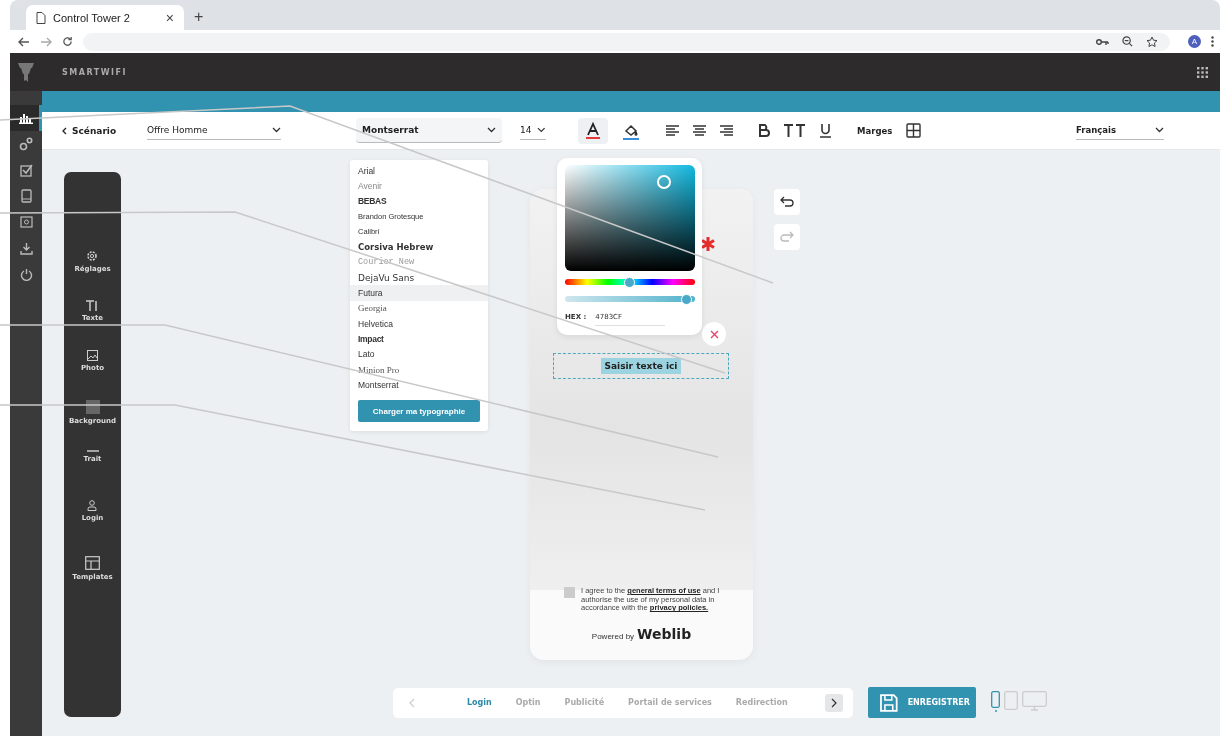 The height and width of the screenshot is (736, 1220). I want to click on apps-grid-icon, so click(1202, 72).